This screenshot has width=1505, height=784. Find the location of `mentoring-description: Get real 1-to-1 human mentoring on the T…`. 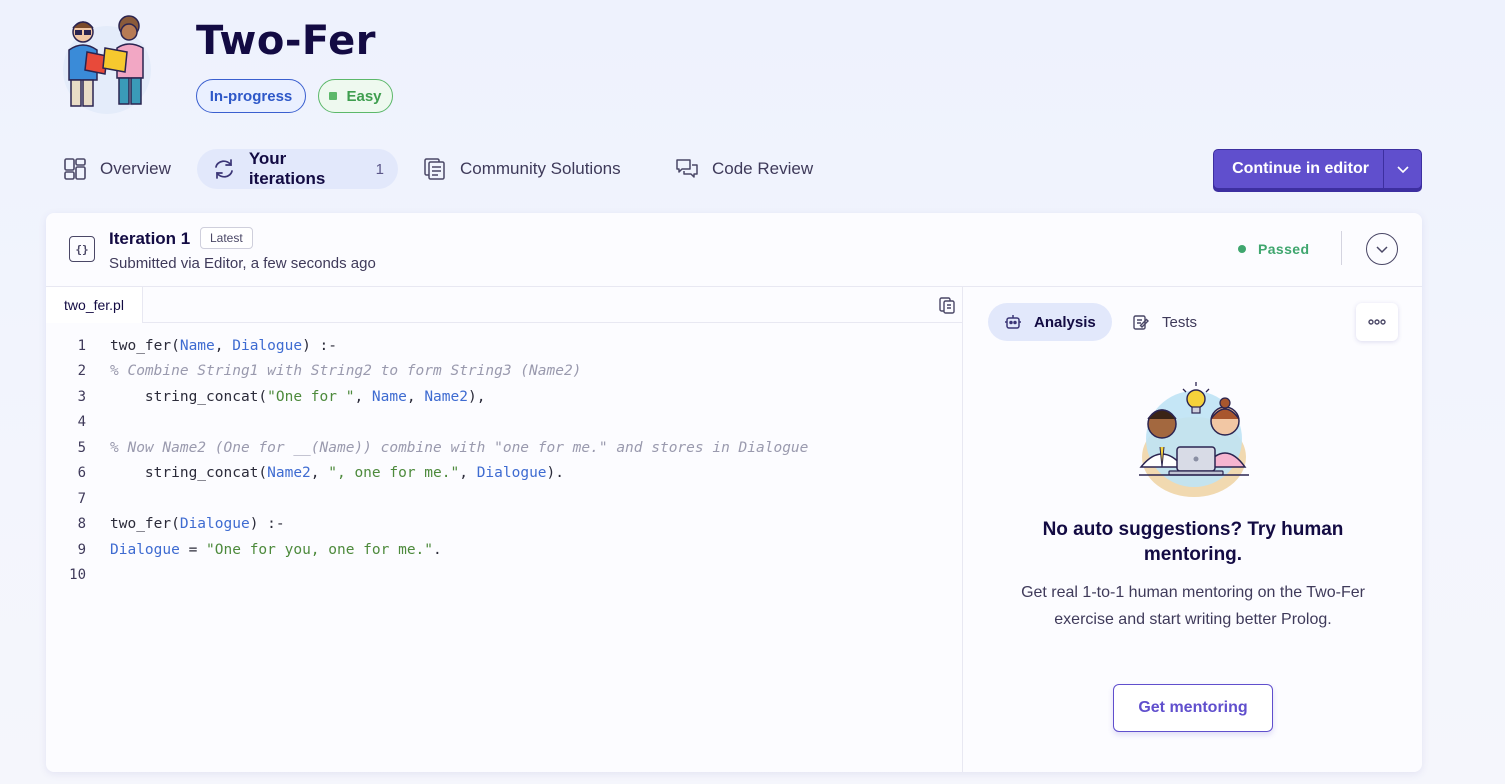

mentoring-description: Get real 1-to-1 human mentoring on the T… is located at coordinates (1193, 606).